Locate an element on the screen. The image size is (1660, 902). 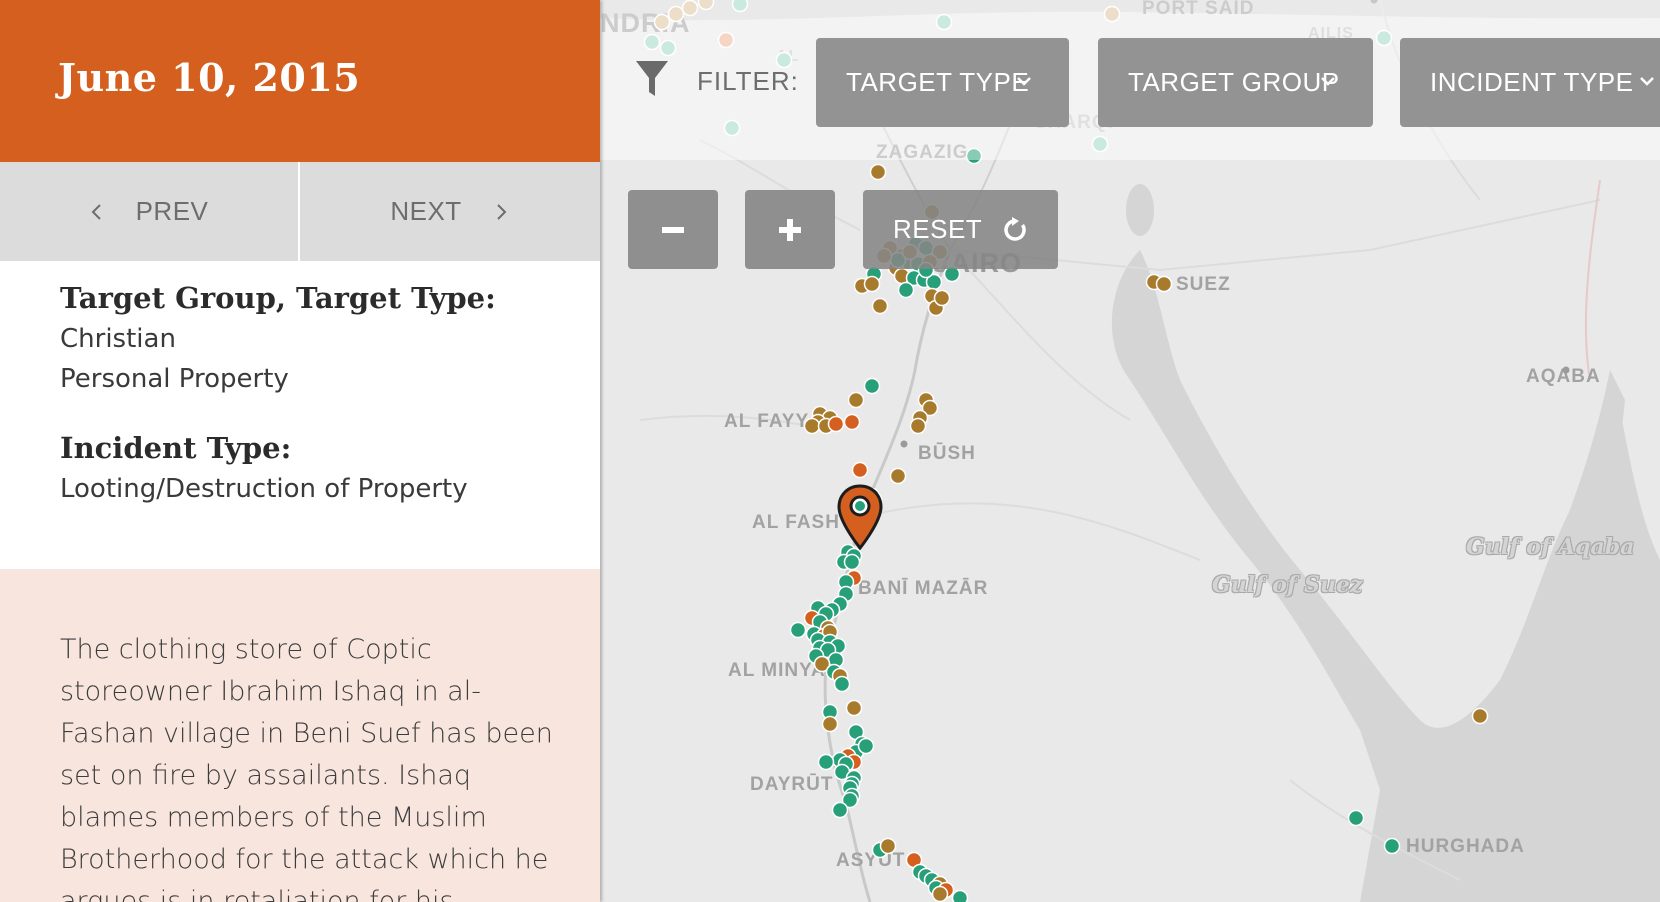
reset-icon is located at coordinates (1015, 229).